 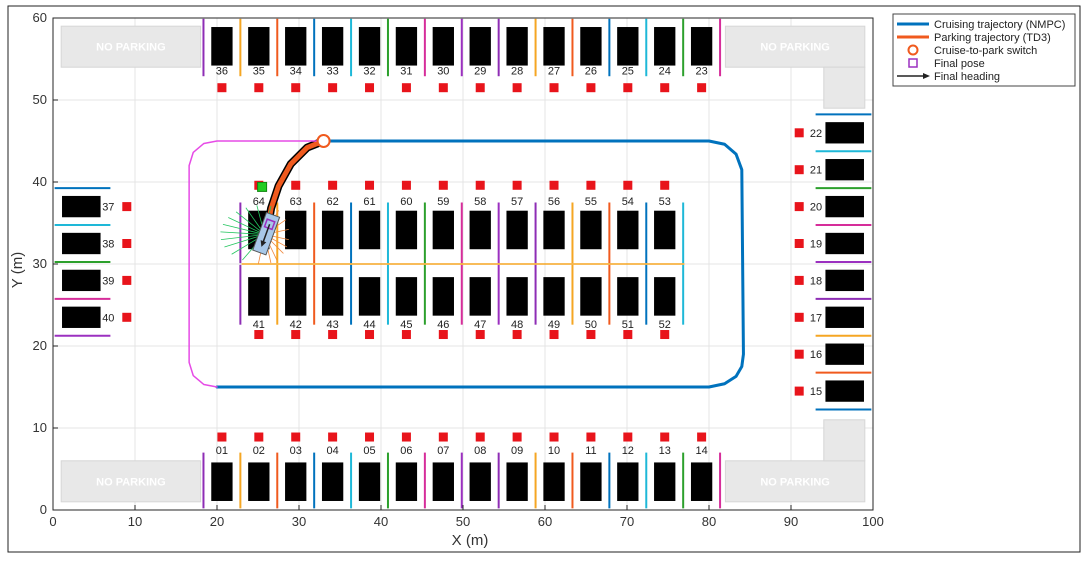 What do you see at coordinates (17, 270) in the screenshot?
I see `y-axis-label: Y (m)` at bounding box center [17, 270].